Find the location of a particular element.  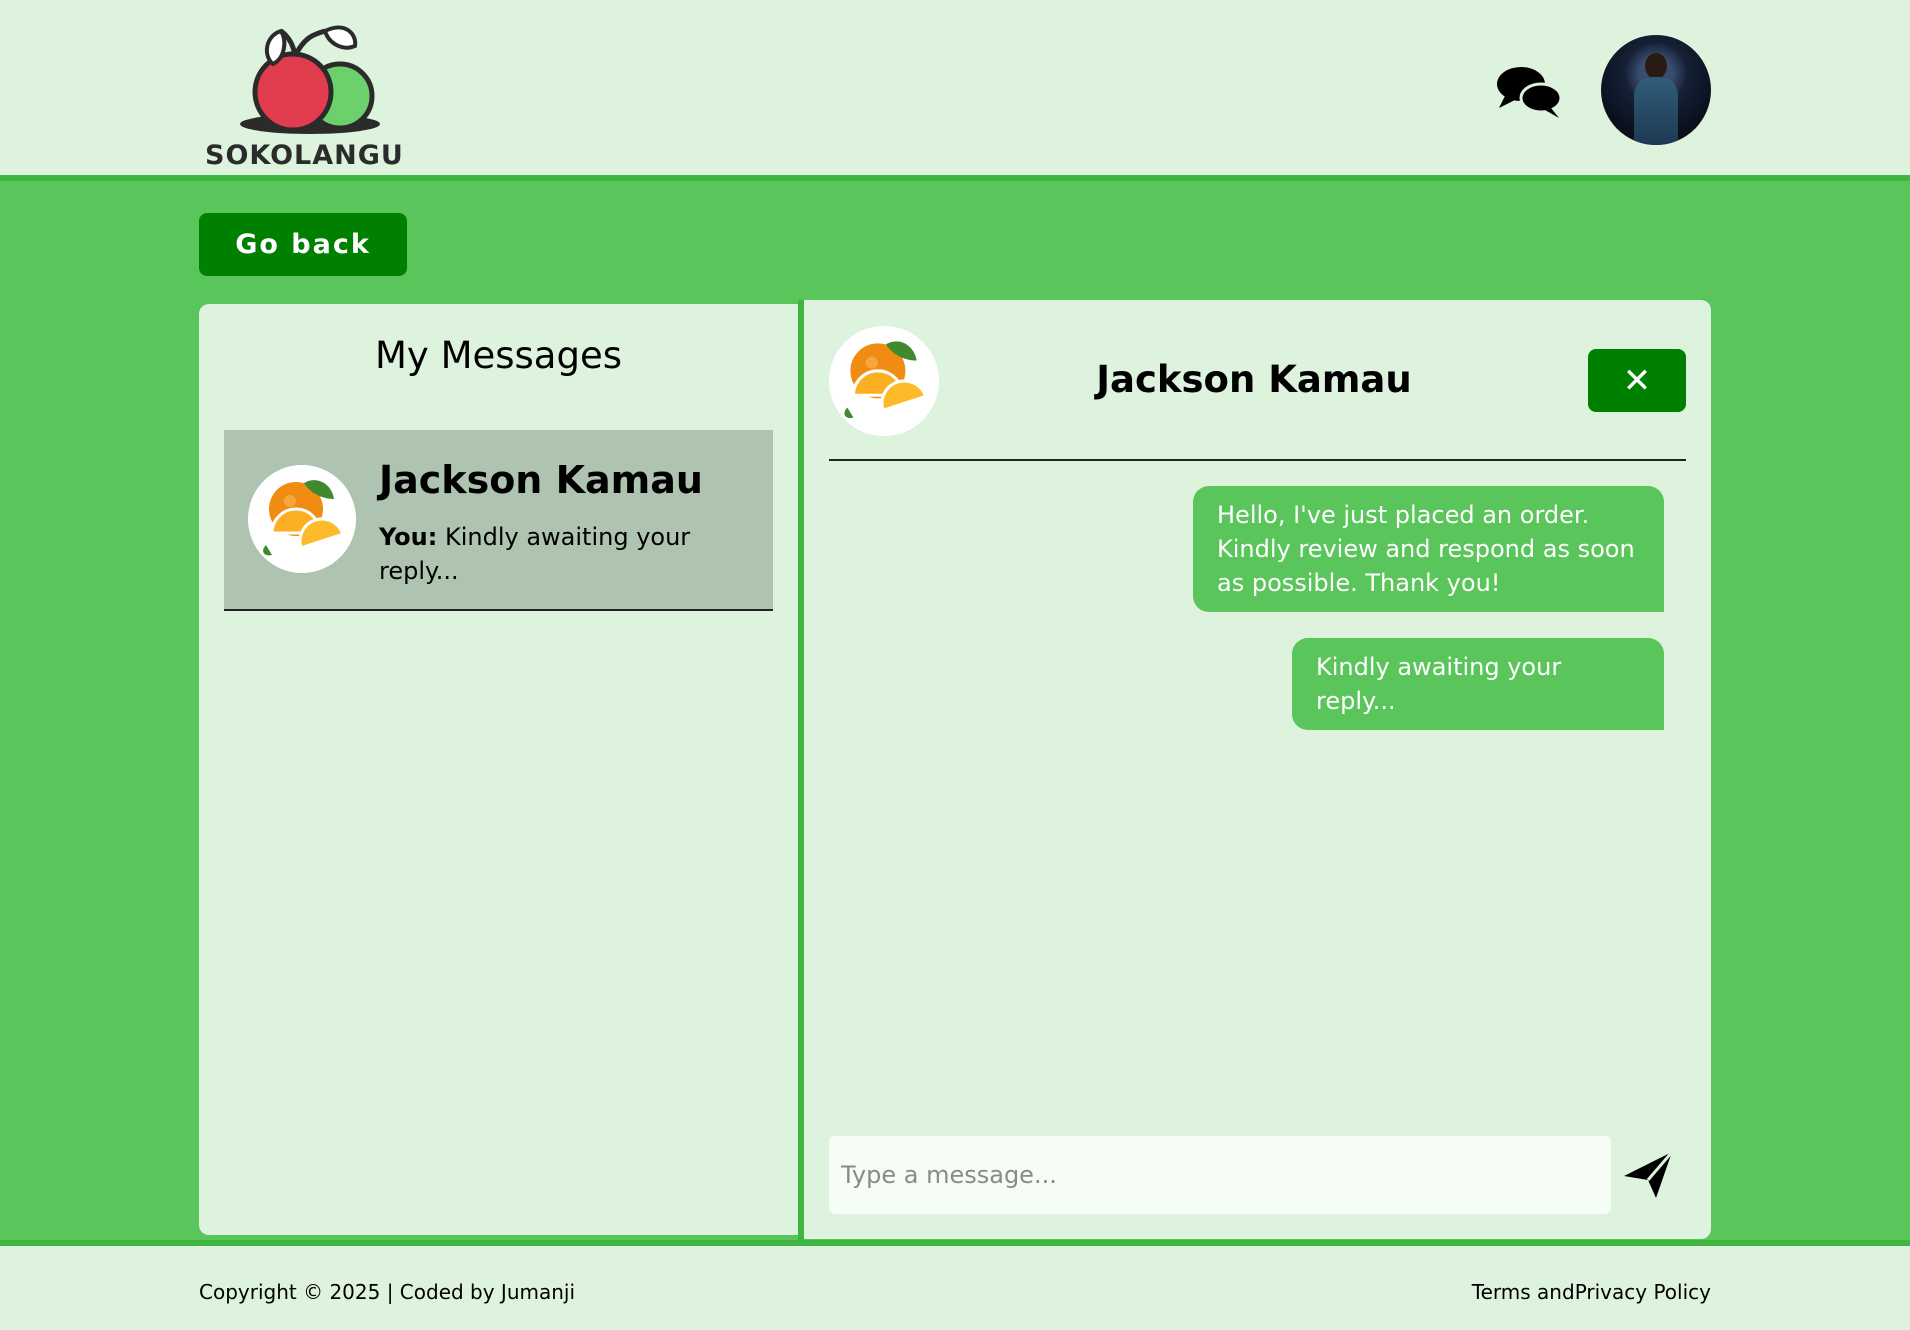

user-avatar is located at coordinates (1656, 90).